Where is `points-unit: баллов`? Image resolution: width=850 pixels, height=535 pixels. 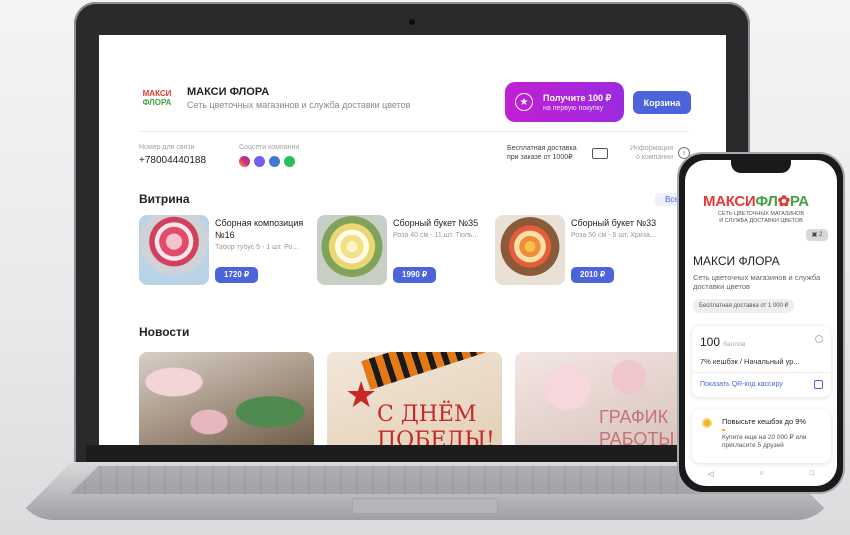 points-unit: баллов is located at coordinates (734, 344).